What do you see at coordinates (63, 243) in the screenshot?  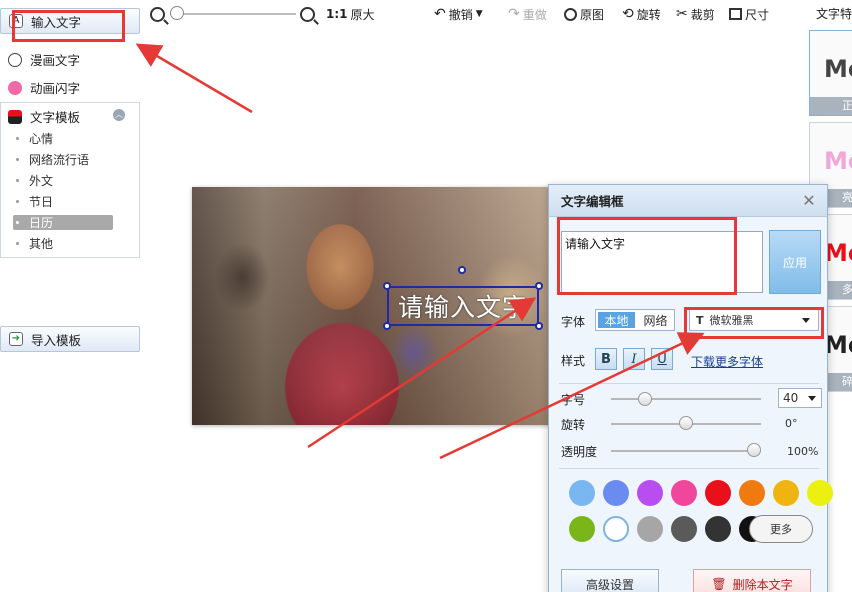 I see `template-item: 其他` at bounding box center [63, 243].